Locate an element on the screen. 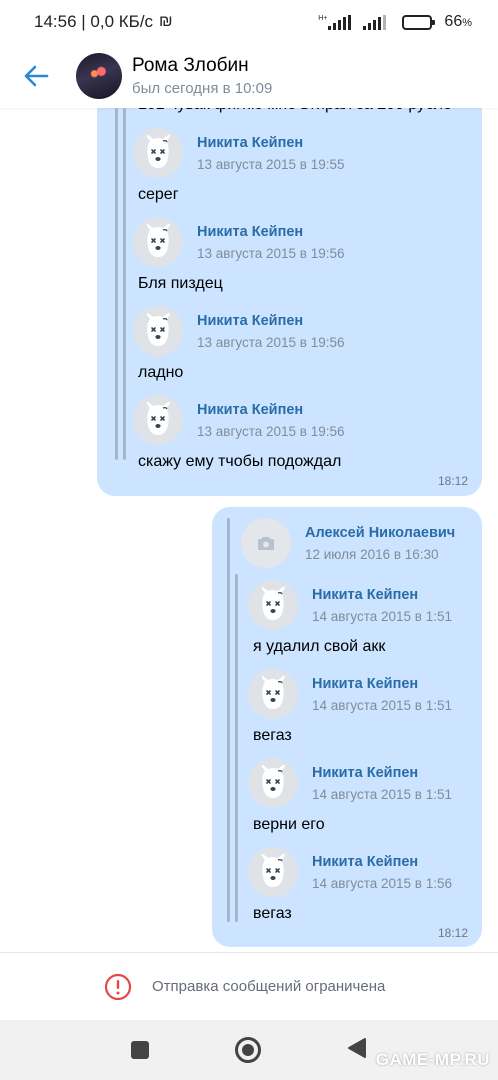 Image resolution: width=498 pixels, height=1080 pixels. status-bar: 14:56 | 0,0 КБ/с ₪ H+ 66% is located at coordinates (249, 22).